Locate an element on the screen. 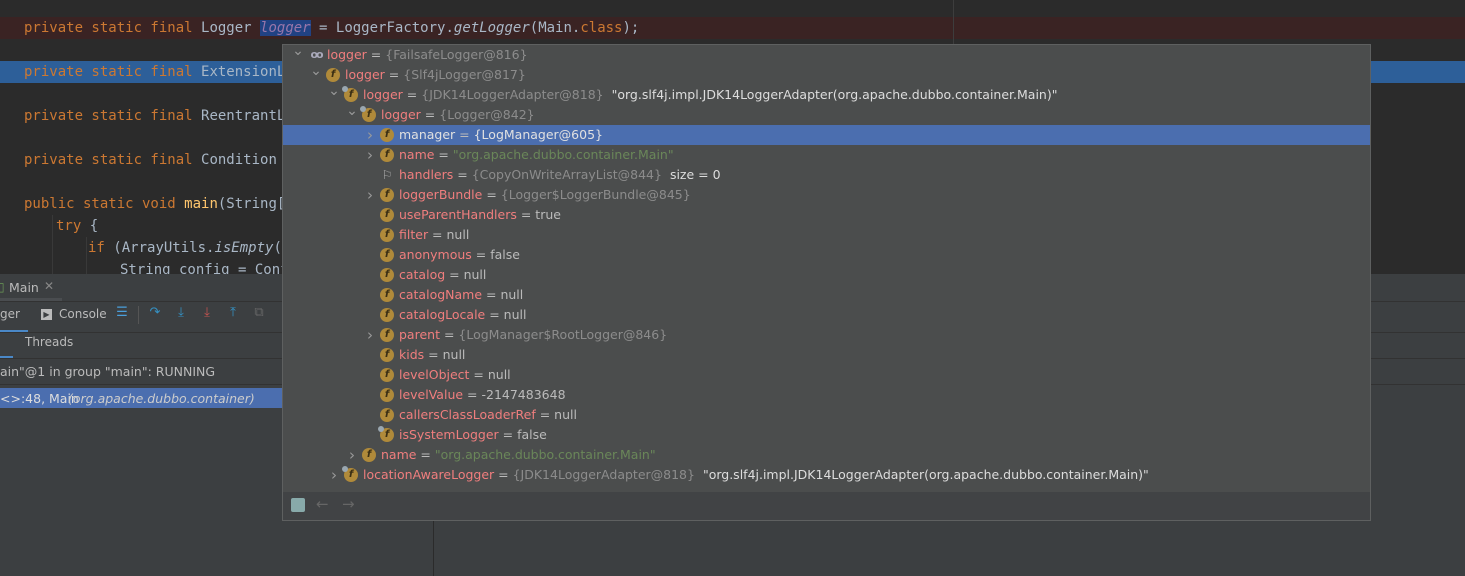 The image size is (1465, 576). variable-name: levelValue is located at coordinates (431, 394).